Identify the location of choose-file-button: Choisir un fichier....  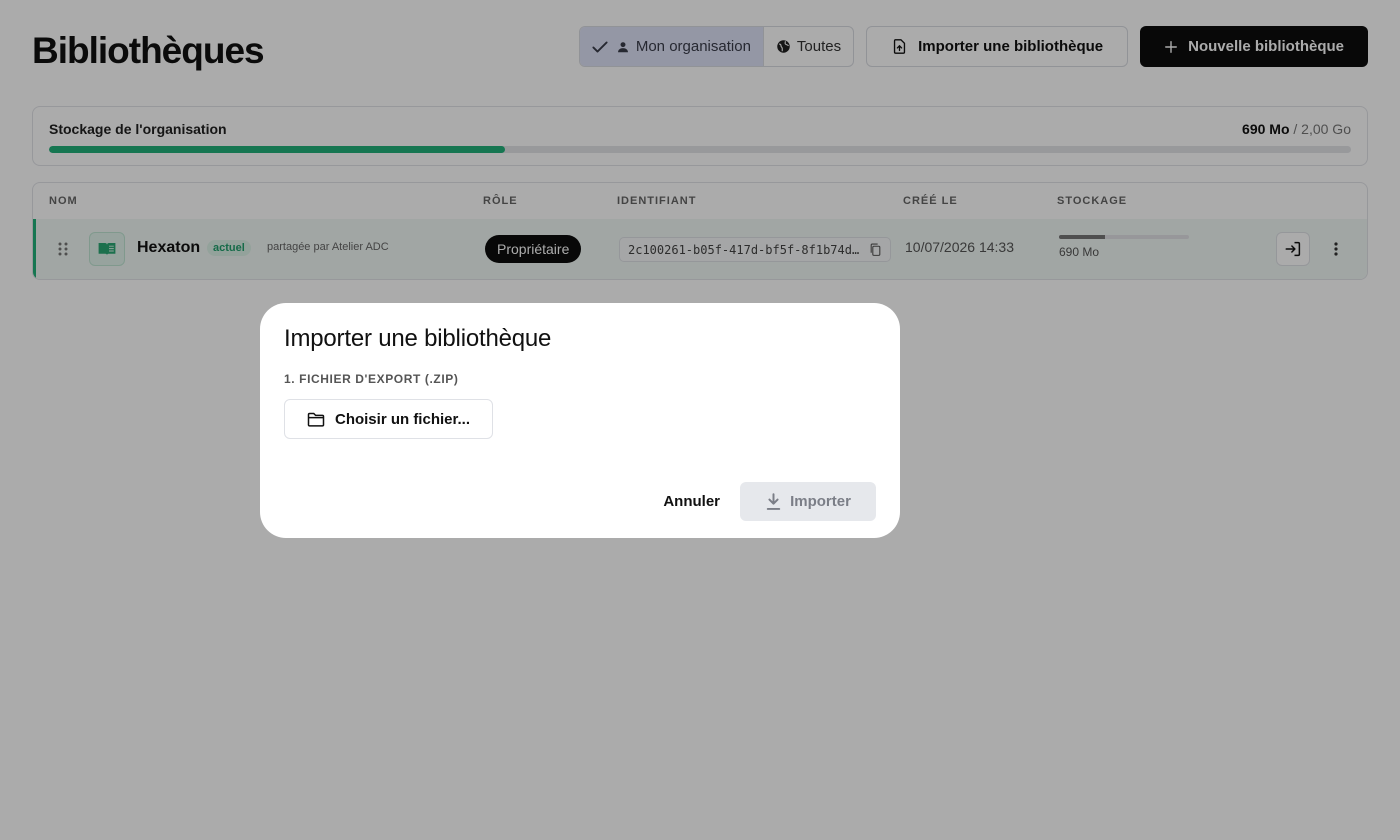
(388, 419).